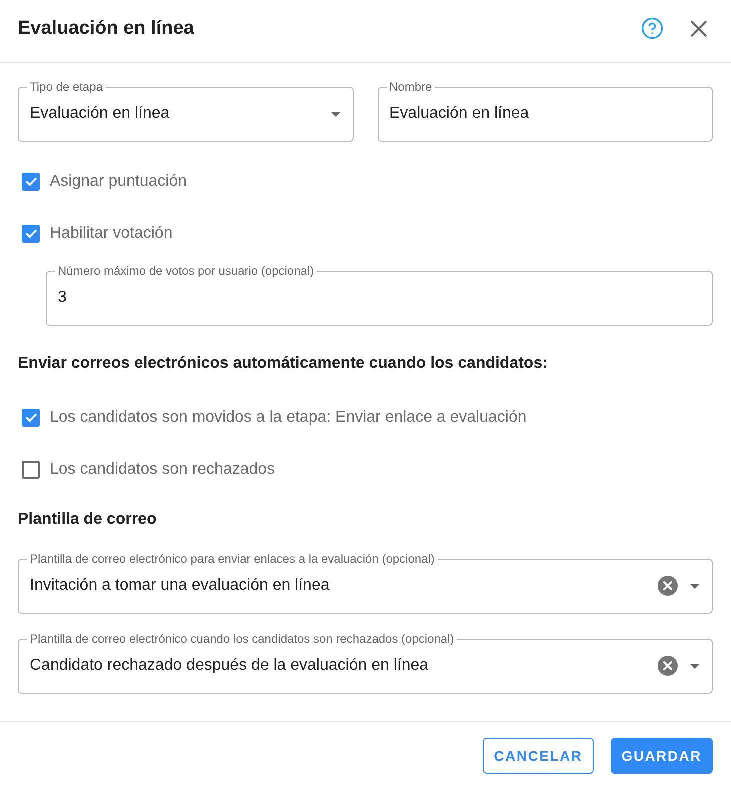  What do you see at coordinates (283, 364) in the screenshot?
I see `section-heading: Enviar correos electrónicos automáticamente cuando los candidatos:` at bounding box center [283, 364].